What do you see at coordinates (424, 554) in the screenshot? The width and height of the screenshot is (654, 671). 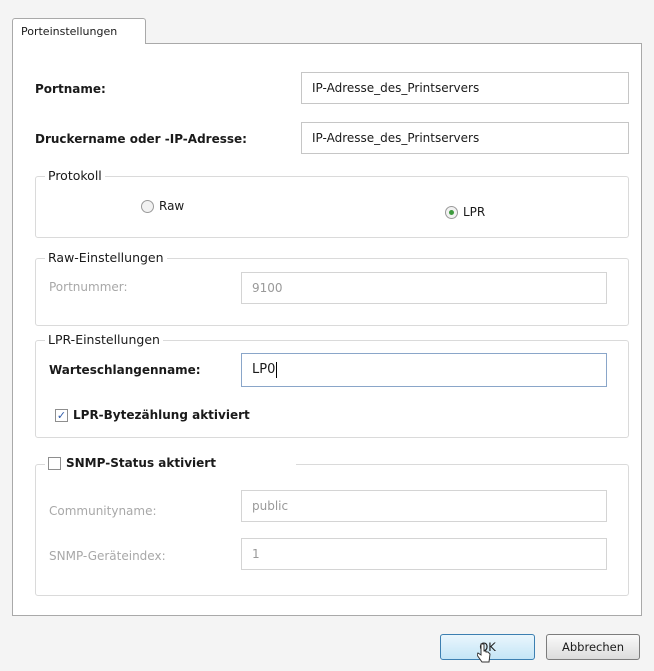 I see `snmp-device-index-field: 1` at bounding box center [424, 554].